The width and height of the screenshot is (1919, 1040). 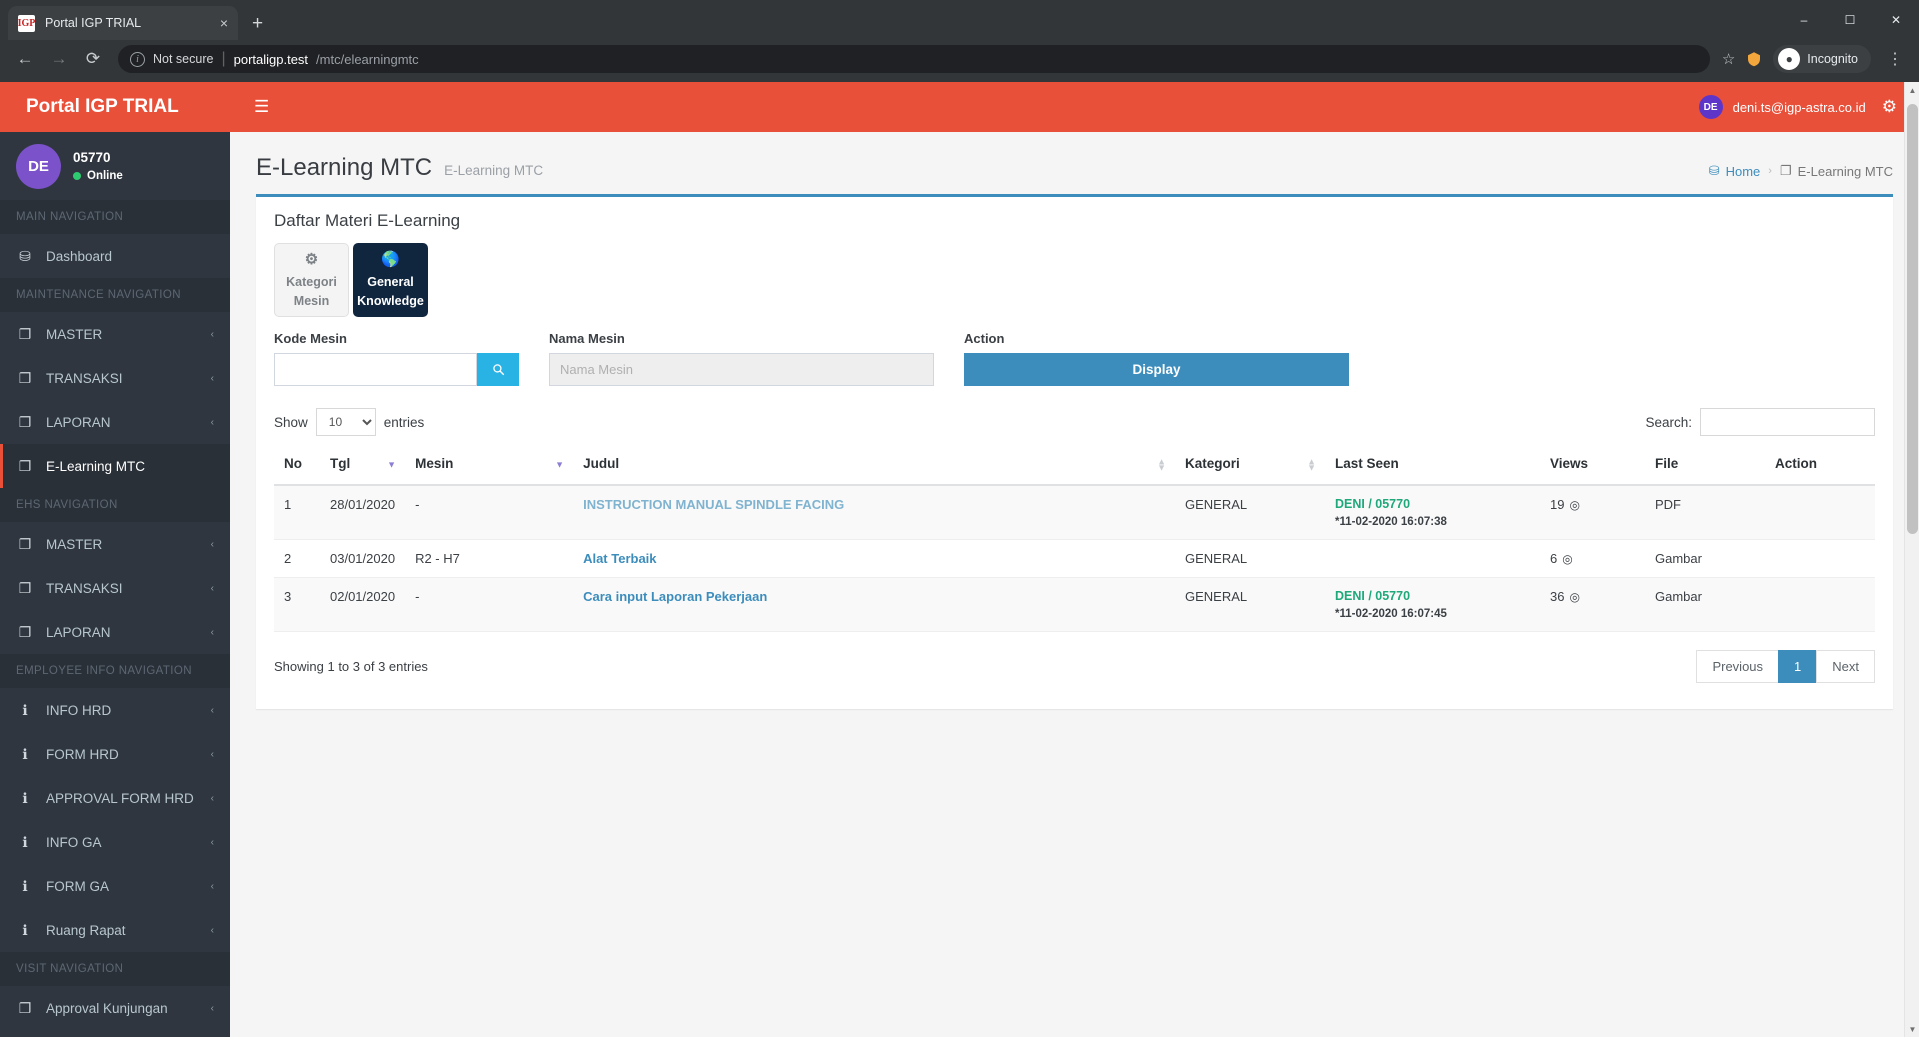 I want to click on kode-mesin-group: Kode Mesin, so click(x=396, y=358).